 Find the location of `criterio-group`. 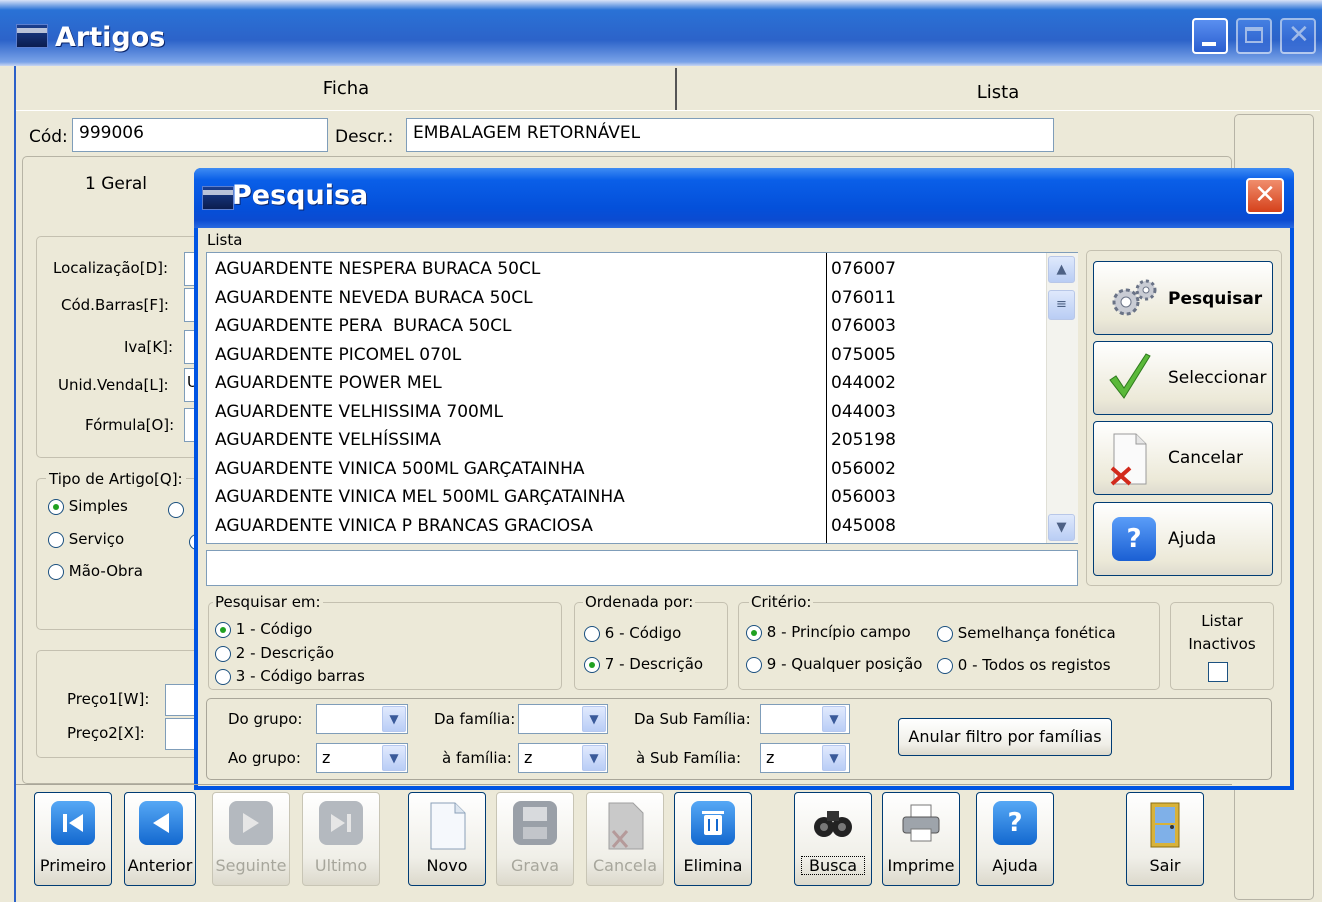

criterio-group is located at coordinates (949, 646).